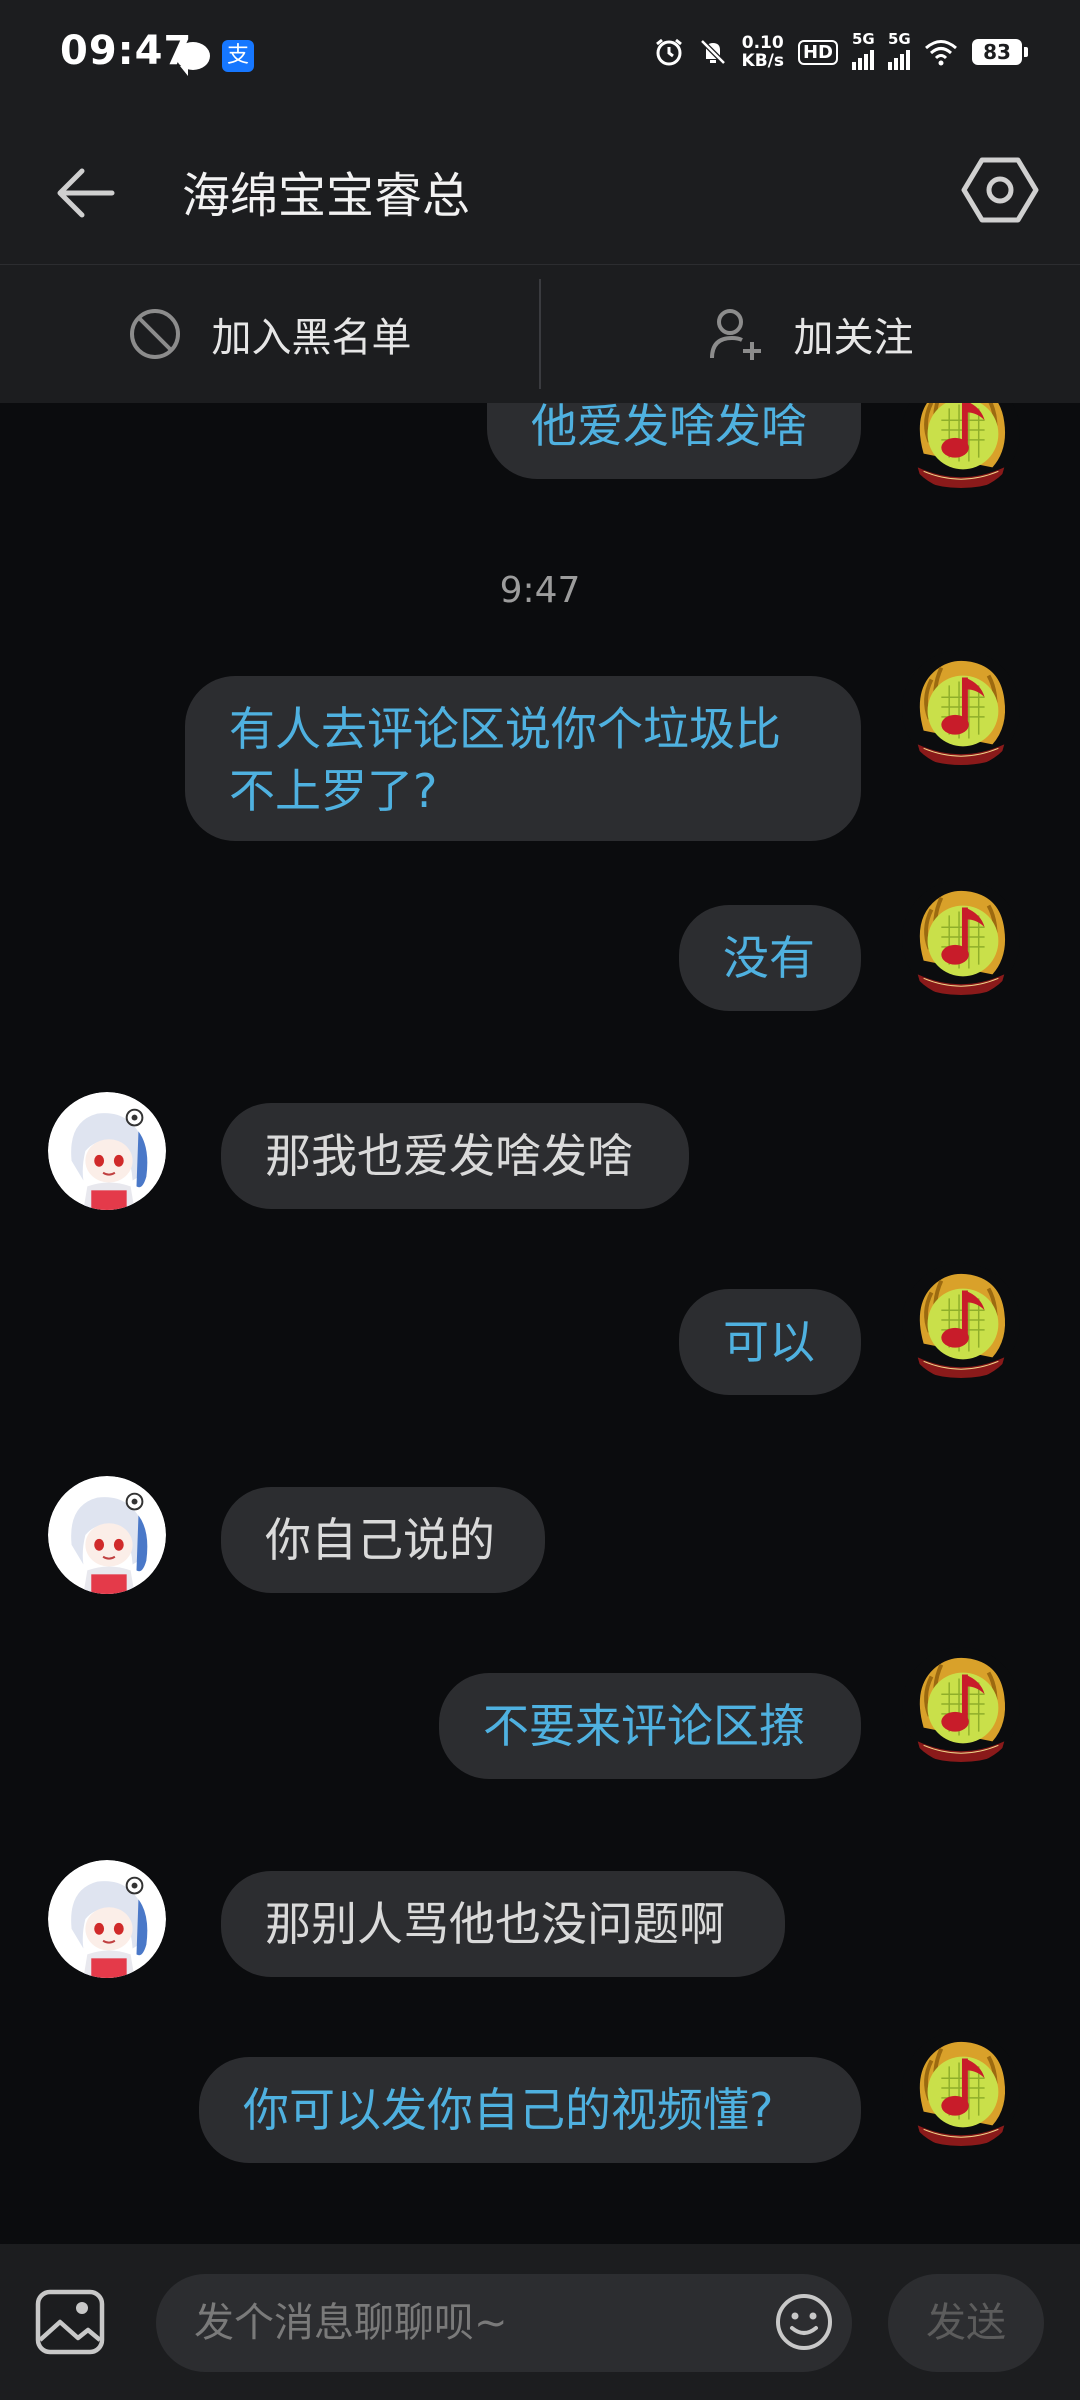 Image resolution: width=1080 pixels, height=2400 pixels. Describe the element at coordinates (449, 1156) in the screenshot. I see `message-text: 那我也爱发啥发啥` at that location.